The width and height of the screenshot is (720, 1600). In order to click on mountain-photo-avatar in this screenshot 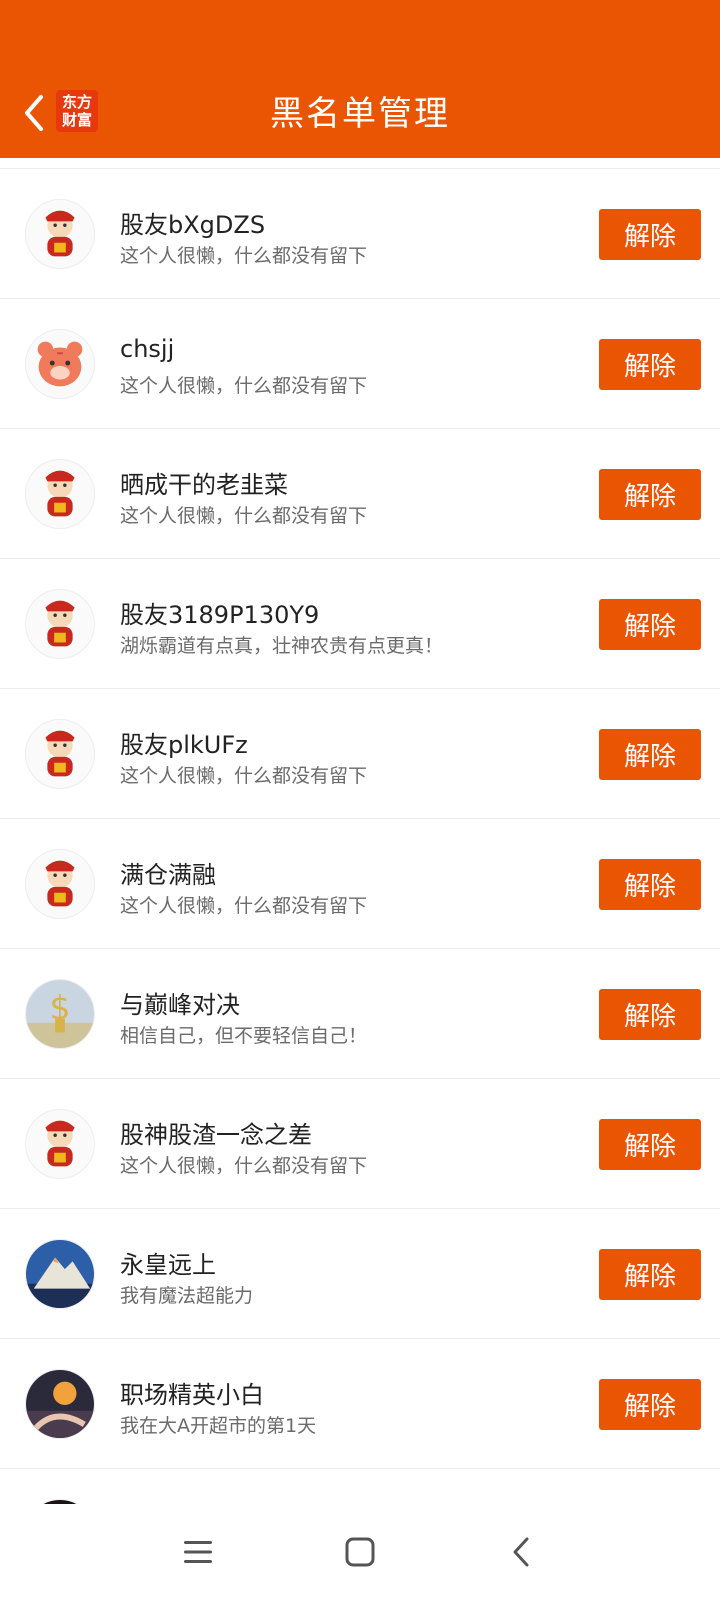, I will do `click(60, 1274)`.